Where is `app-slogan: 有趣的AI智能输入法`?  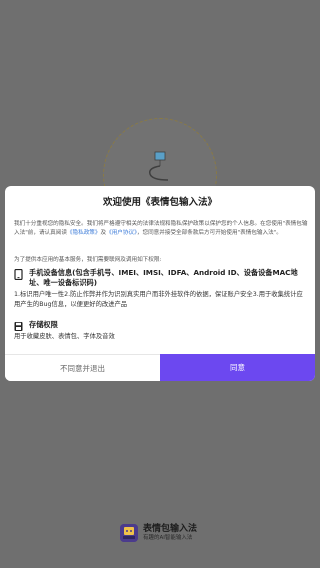 app-slogan: 有趣的AI智能输入法 is located at coordinates (168, 538).